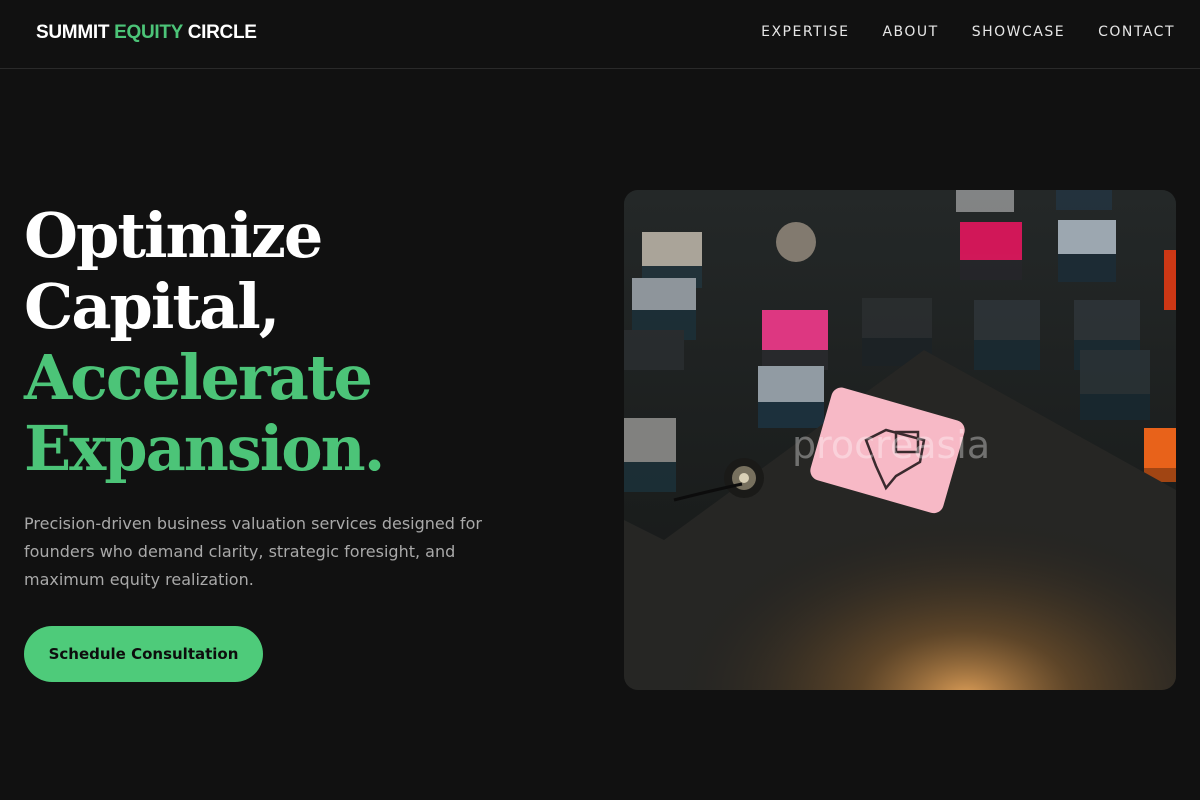 The width and height of the screenshot is (1200, 800). I want to click on logo-text-equity: EQUITY, so click(148, 32).